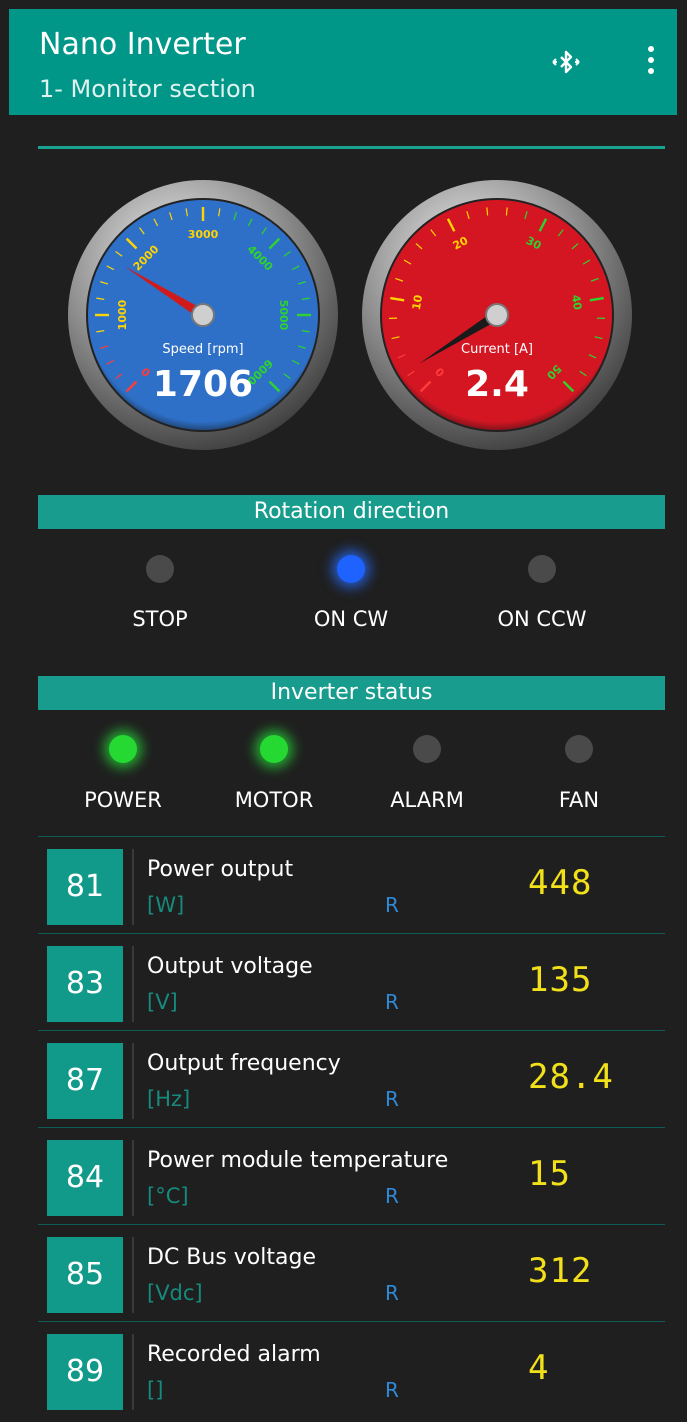 The width and height of the screenshot is (687, 1422). I want to click on fan-led, so click(579, 749).